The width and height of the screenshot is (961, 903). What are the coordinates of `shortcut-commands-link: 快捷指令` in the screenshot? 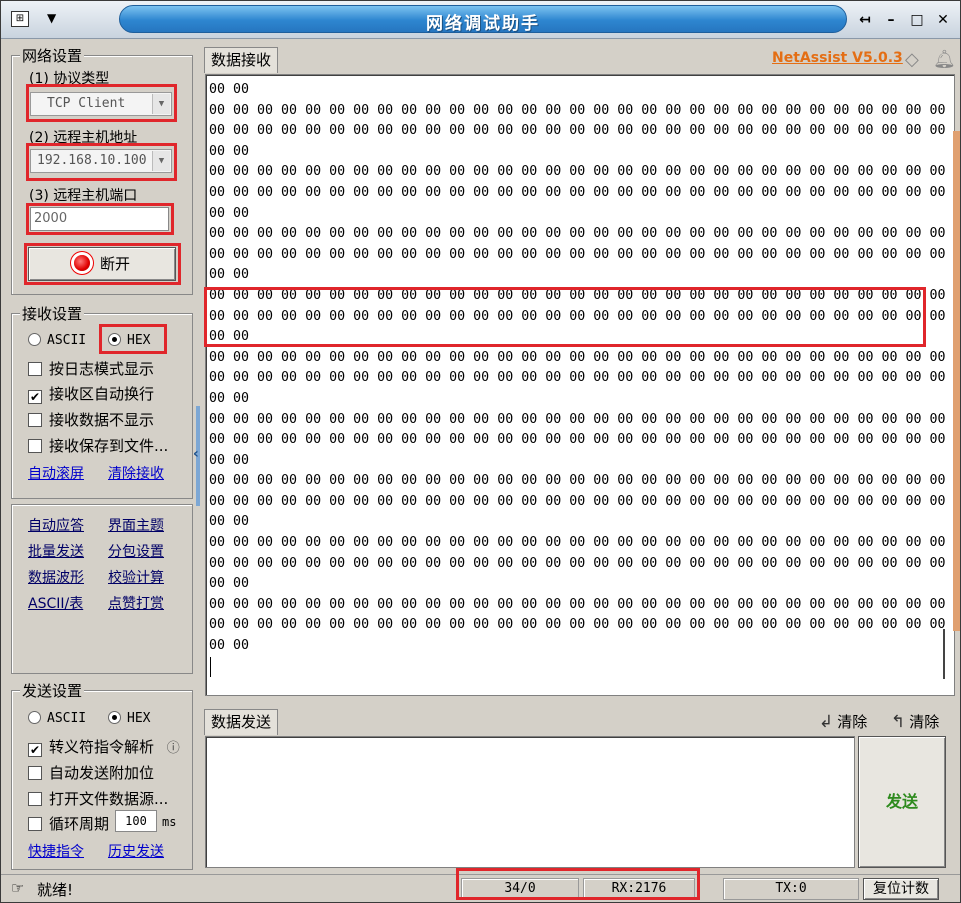 It's located at (56, 851).